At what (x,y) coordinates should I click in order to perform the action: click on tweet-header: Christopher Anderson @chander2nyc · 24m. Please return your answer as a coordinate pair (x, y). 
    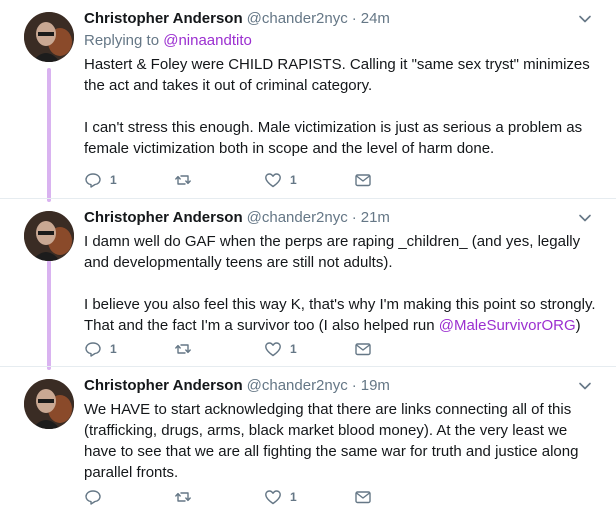
    Looking at the image, I should click on (340, 20).